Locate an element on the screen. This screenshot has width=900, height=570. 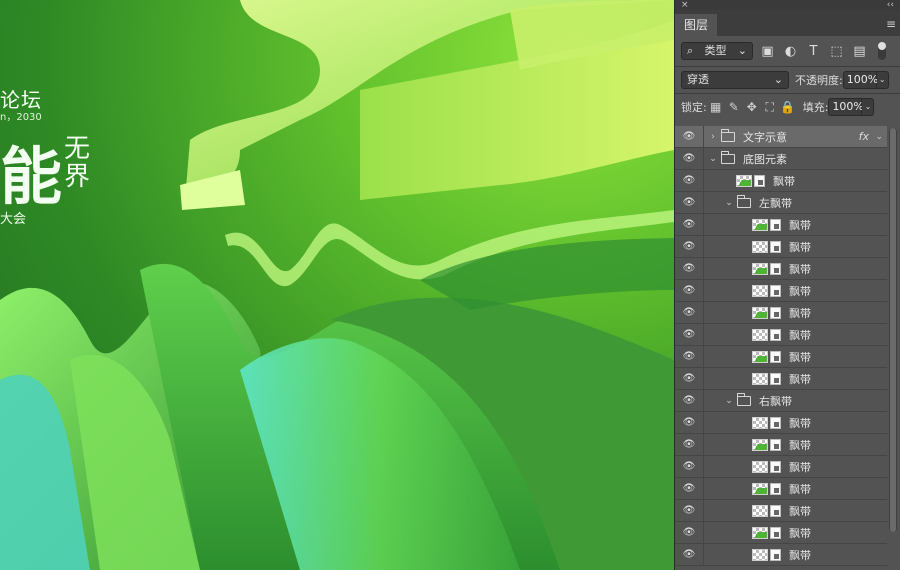
close-panel-icon: × is located at coordinates (685, 5).